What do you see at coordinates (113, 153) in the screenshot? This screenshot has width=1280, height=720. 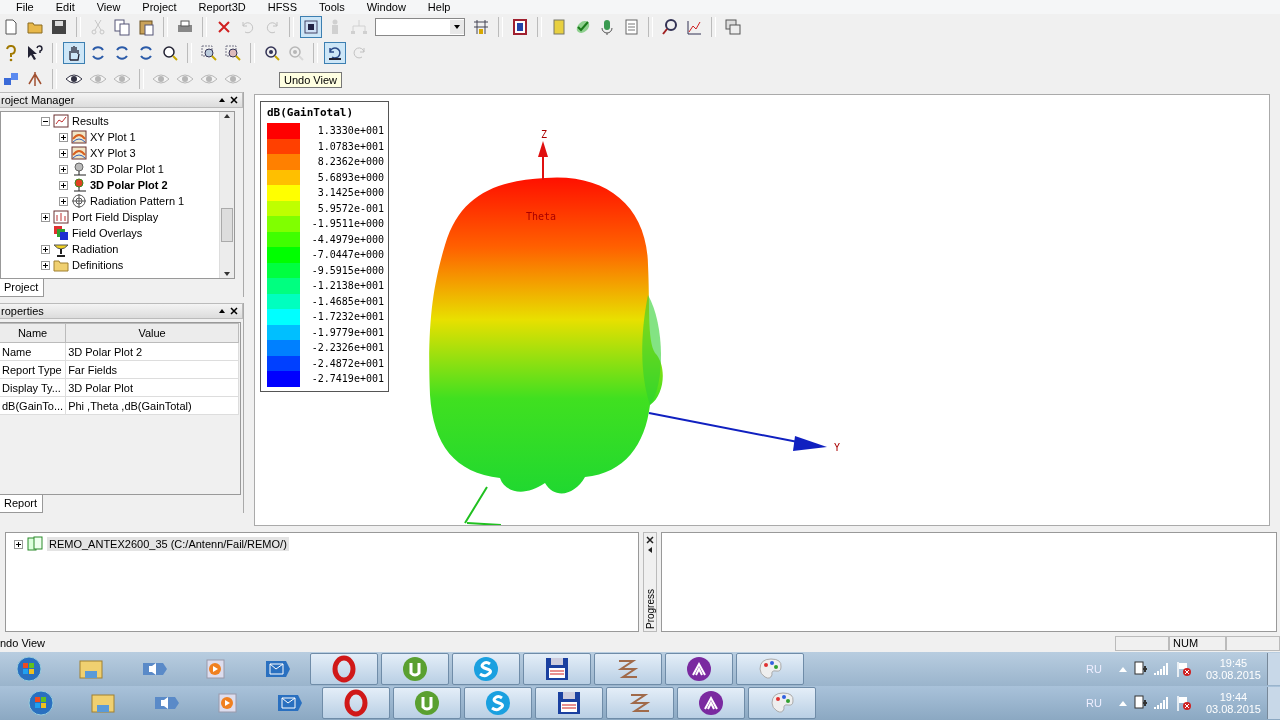 I see `tree-item: XY Plot 3` at bounding box center [113, 153].